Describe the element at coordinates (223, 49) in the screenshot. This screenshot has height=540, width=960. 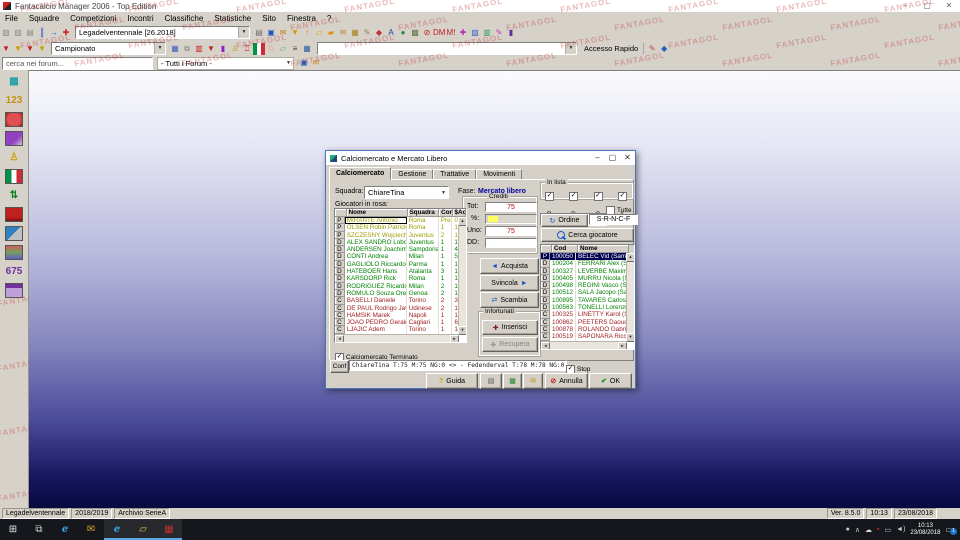
I see `card-icon: ▮` at that location.